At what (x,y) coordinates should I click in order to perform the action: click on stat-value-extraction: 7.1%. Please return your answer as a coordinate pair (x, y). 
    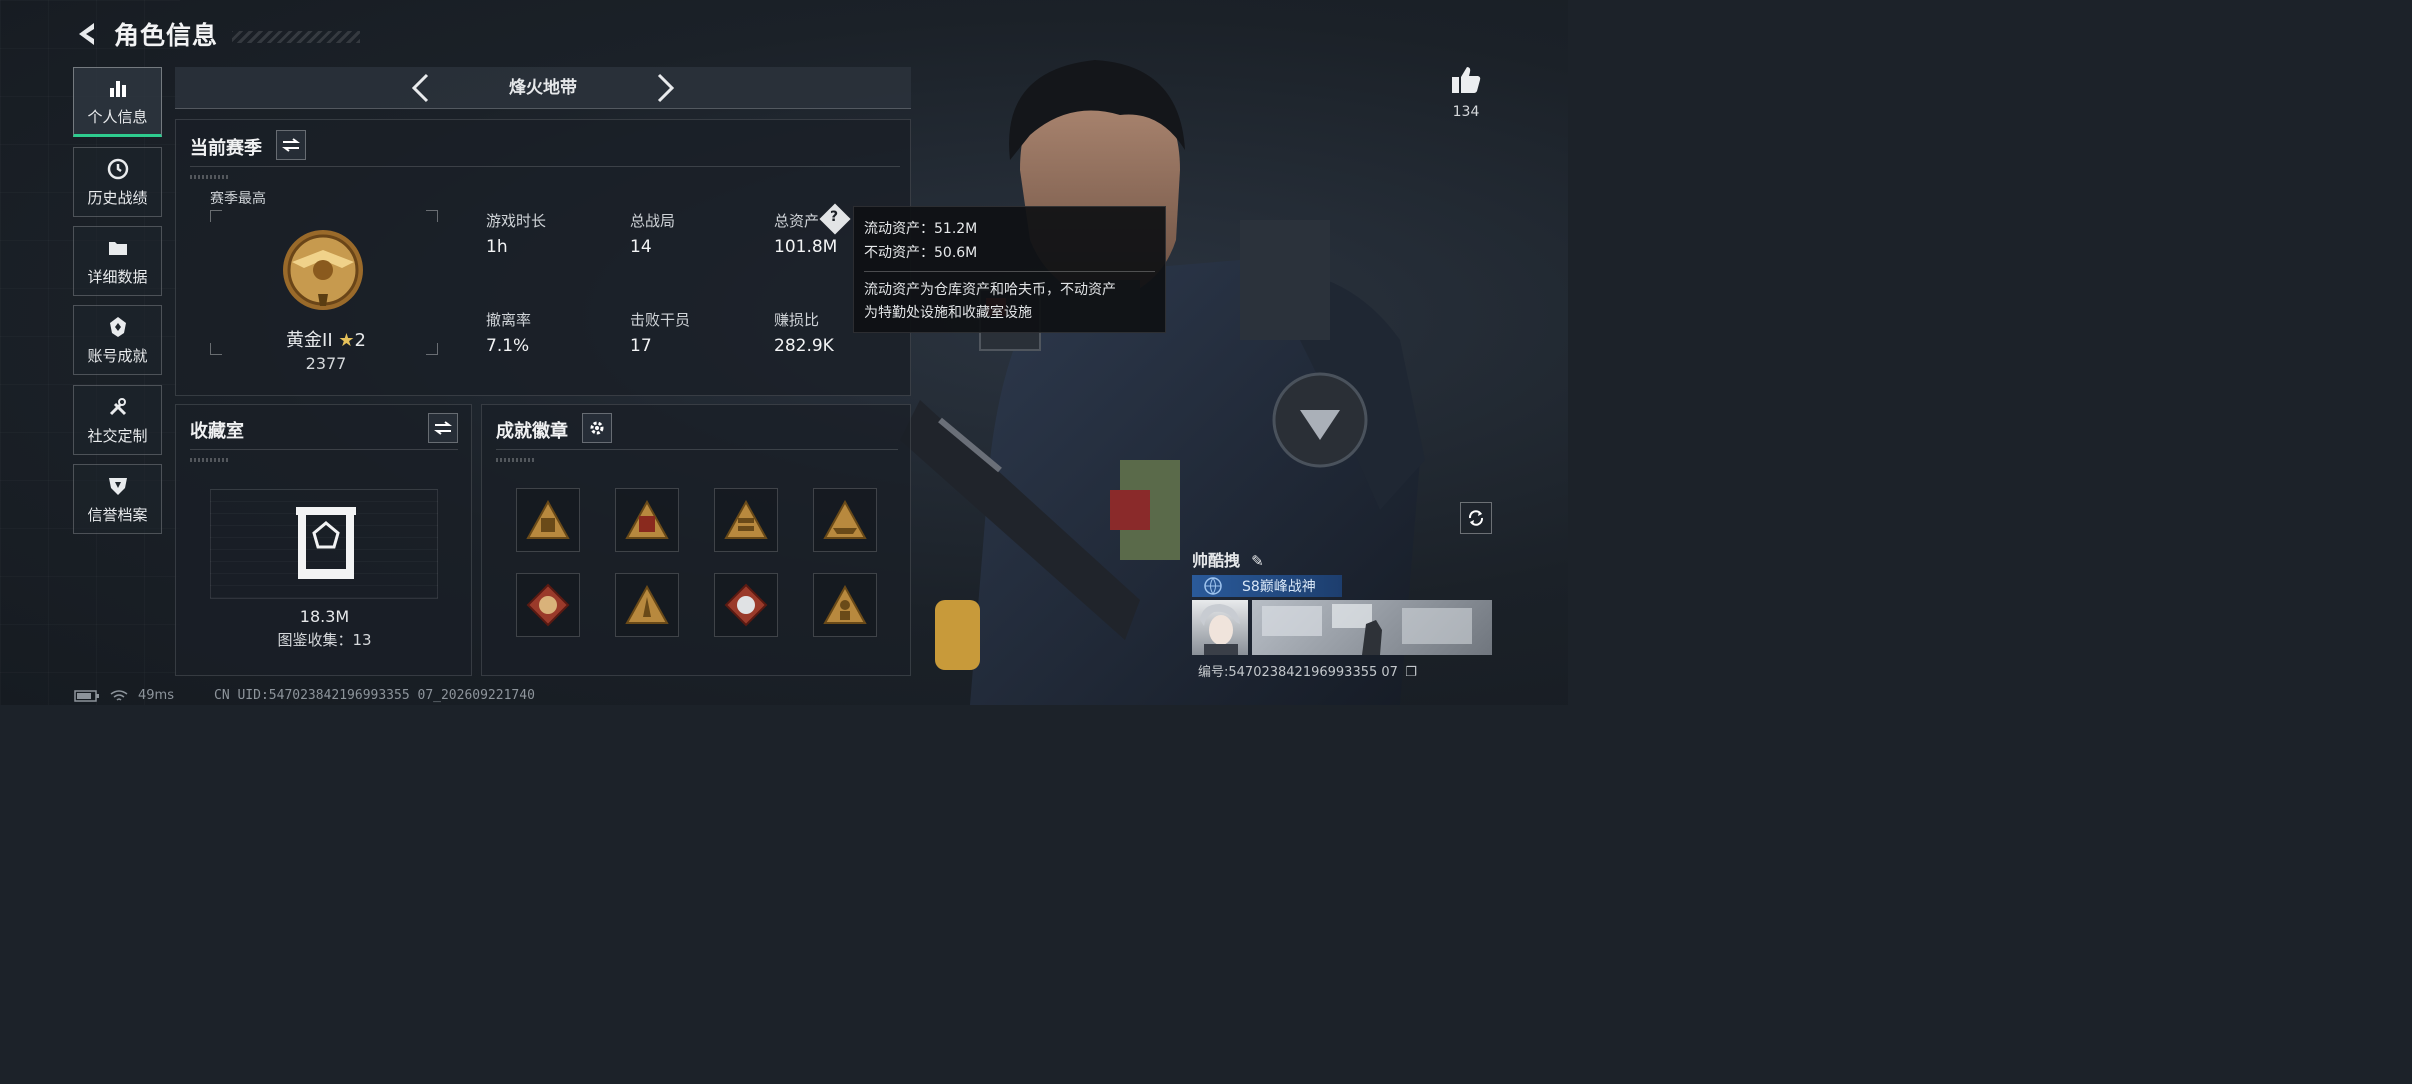
    Looking at the image, I should click on (508, 346).